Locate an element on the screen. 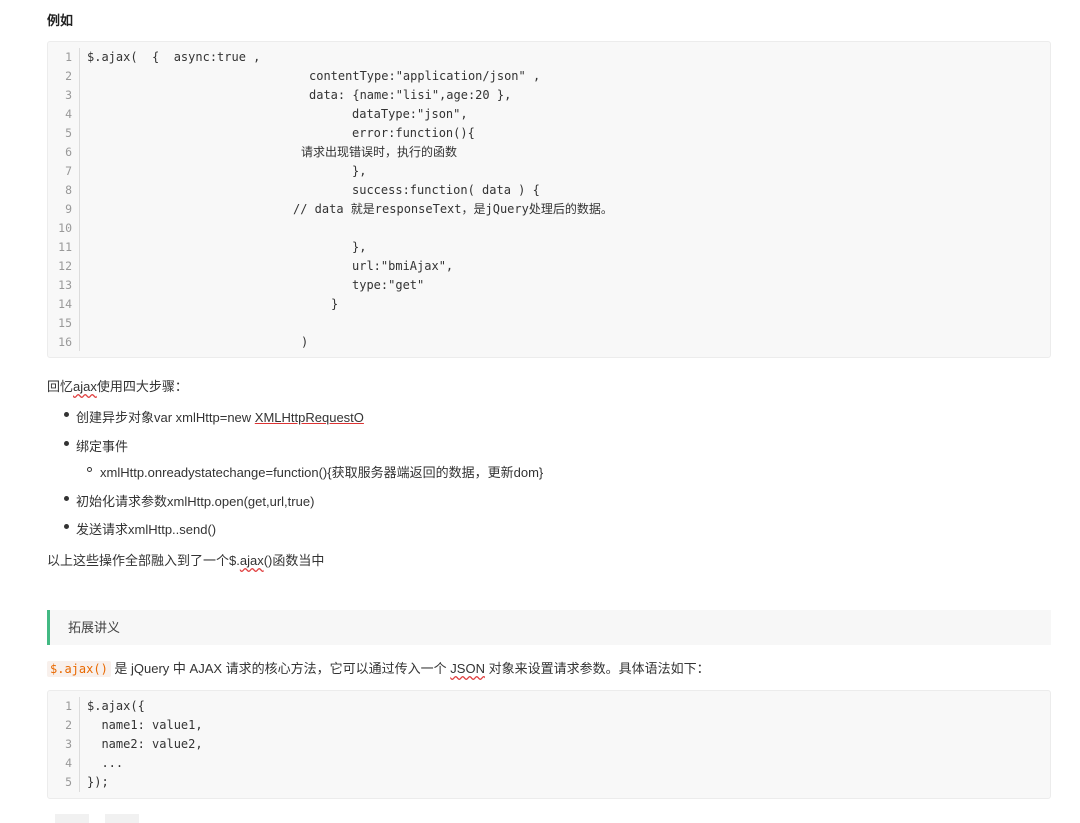 The width and height of the screenshot is (1080, 823). code-text: // data 就是responseText，是jQuery处理后的数据。 is located at coordinates (453, 209).